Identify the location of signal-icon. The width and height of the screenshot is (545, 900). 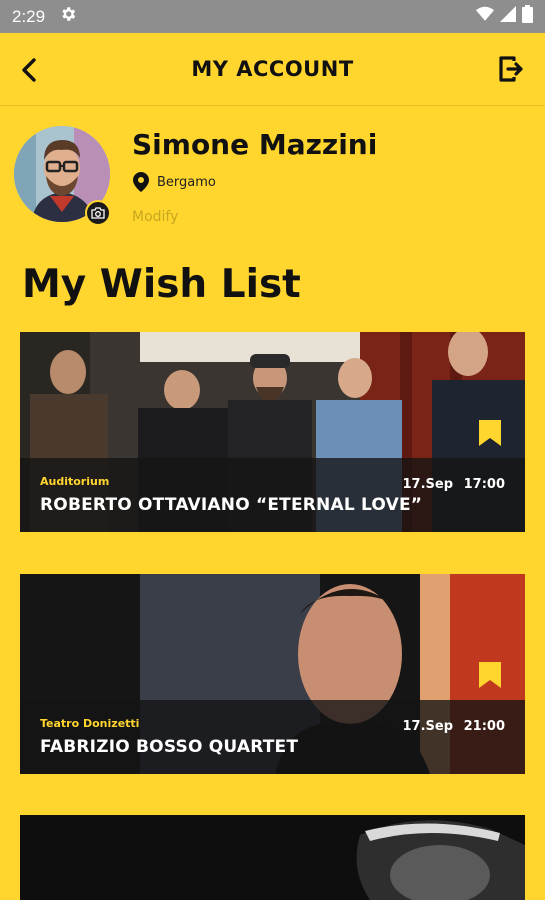
(508, 16).